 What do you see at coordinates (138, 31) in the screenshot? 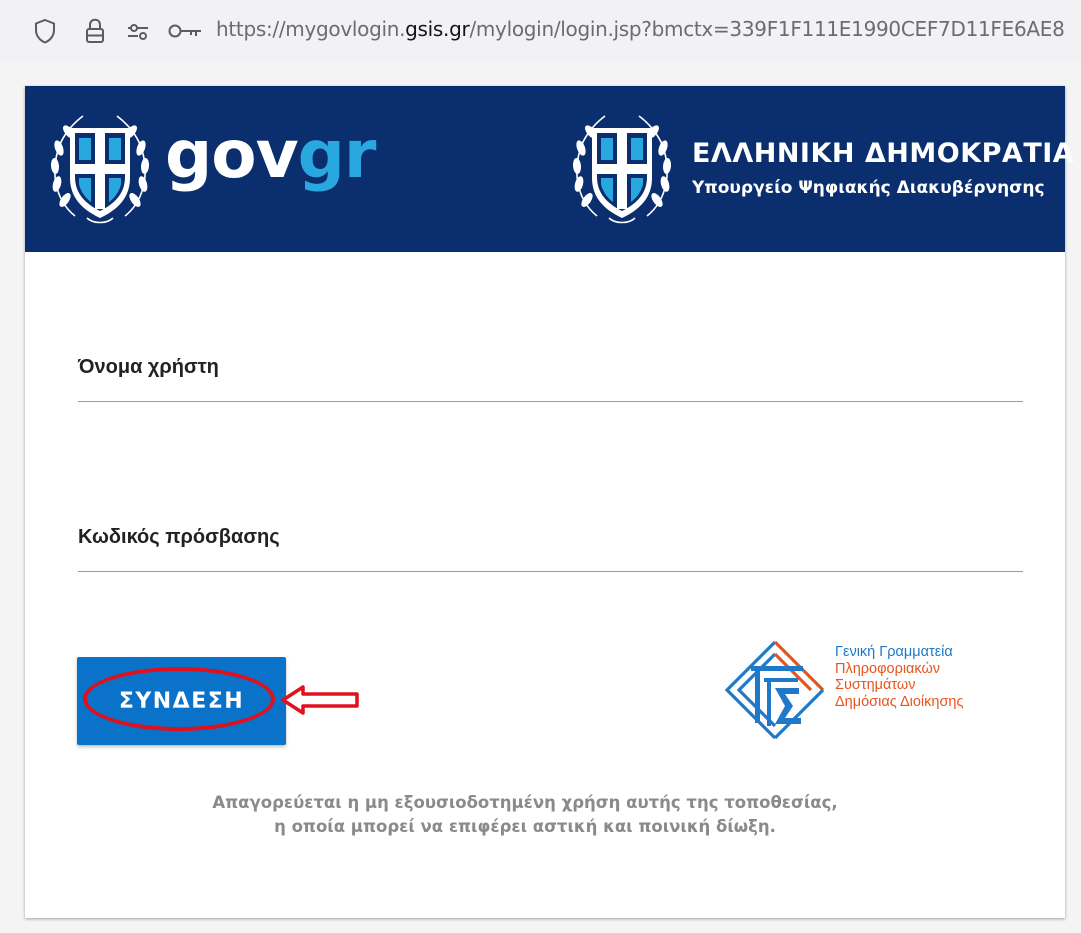
I see `permissions-icon` at bounding box center [138, 31].